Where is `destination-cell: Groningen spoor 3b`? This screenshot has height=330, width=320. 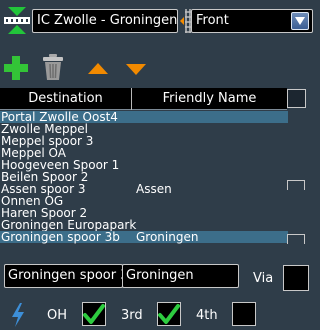
destination-cell: Groningen spoor 3b is located at coordinates (60, 237).